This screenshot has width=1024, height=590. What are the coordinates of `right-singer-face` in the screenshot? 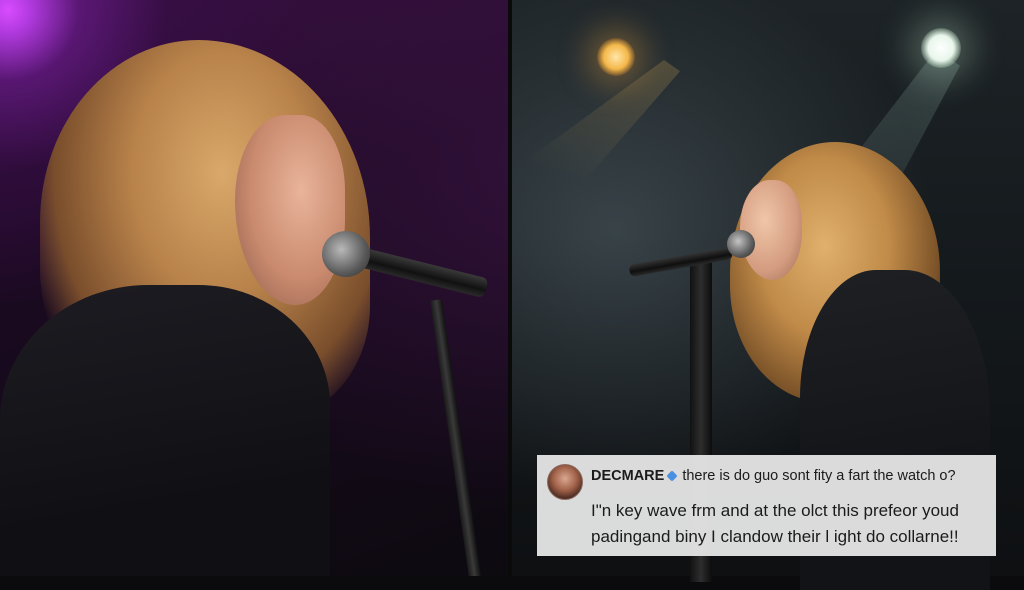 It's located at (771, 230).